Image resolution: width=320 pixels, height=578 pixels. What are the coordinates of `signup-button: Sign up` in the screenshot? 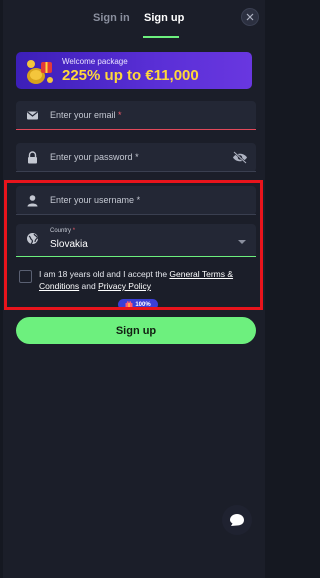 It's located at (136, 330).